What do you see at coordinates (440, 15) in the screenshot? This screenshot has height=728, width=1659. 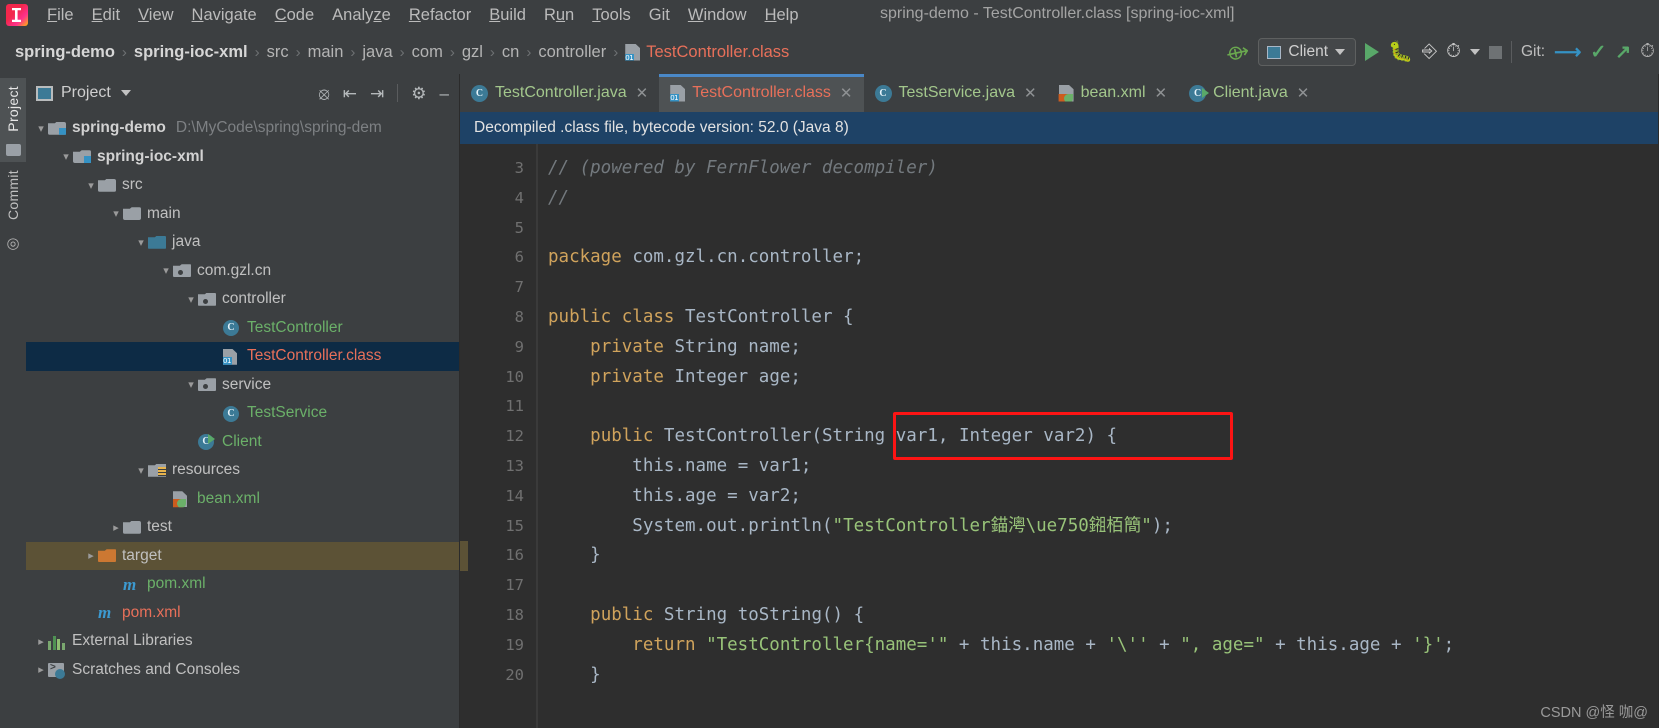 I see `menu-item-refactor: Refactor` at bounding box center [440, 15].